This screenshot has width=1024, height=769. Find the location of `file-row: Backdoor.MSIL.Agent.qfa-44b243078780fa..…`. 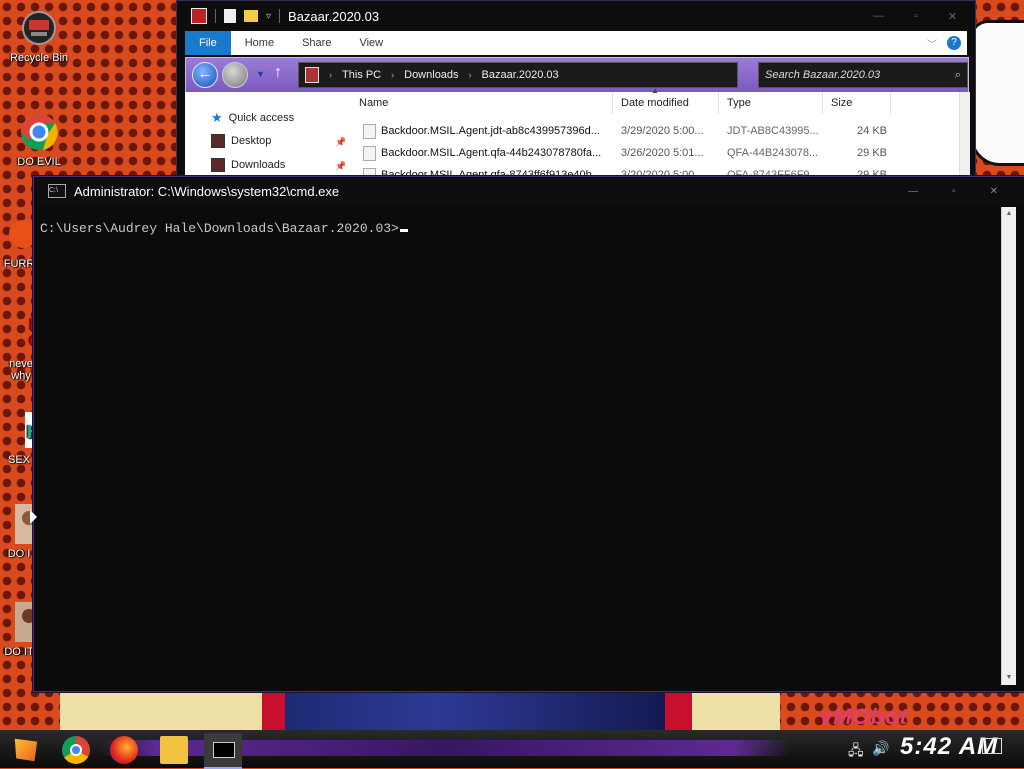

file-row: Backdoor.MSIL.Agent.qfa-44b243078780fa..… is located at coordinates (645, 153).